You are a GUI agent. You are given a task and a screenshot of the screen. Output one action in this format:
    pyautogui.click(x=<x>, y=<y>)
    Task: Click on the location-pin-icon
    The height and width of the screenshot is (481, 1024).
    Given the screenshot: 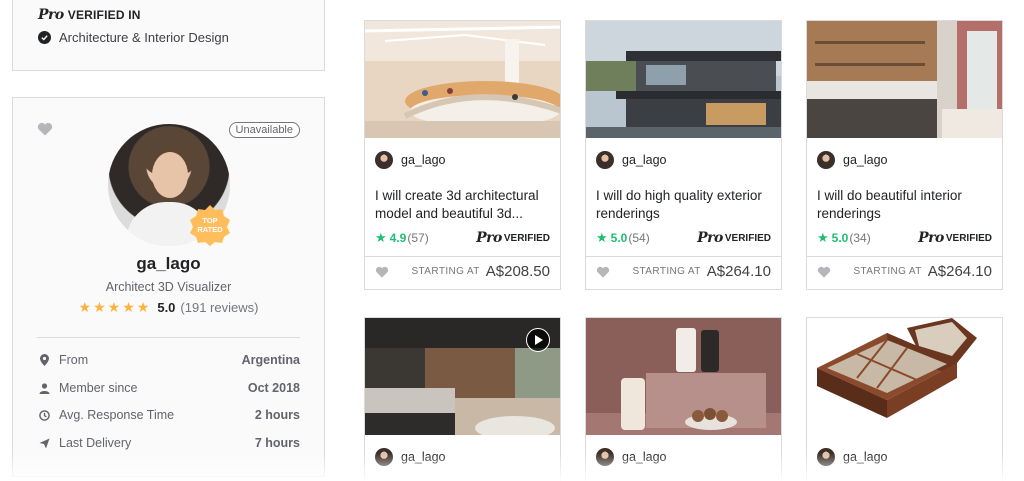 What is the action you would take?
    pyautogui.click(x=44, y=360)
    